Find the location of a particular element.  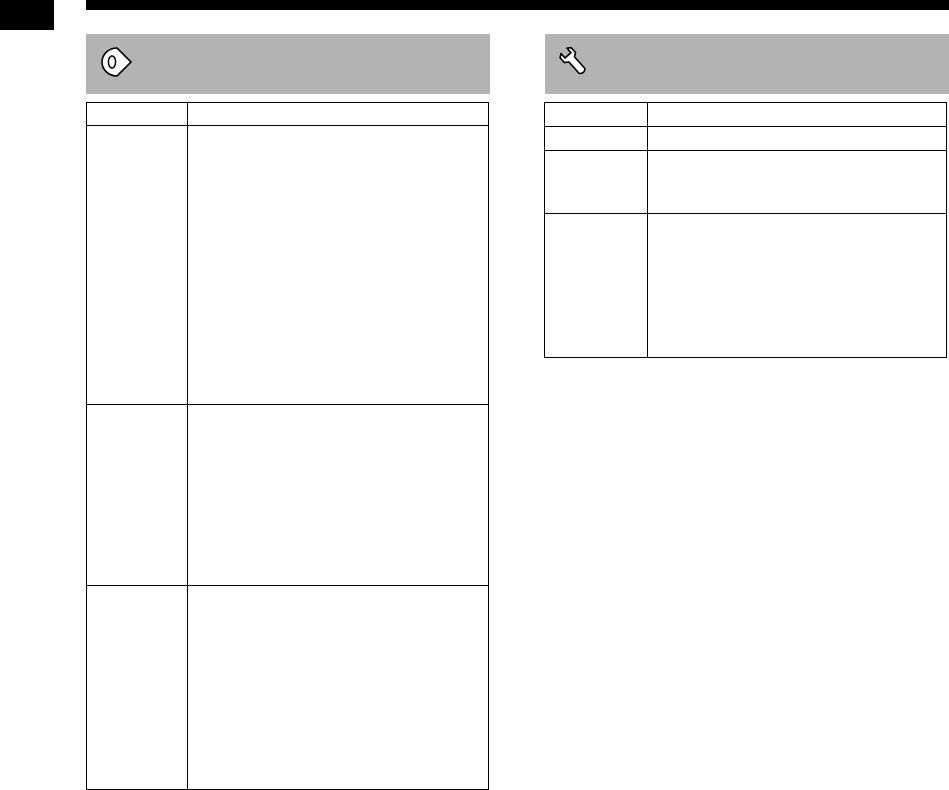

speaker-icon is located at coordinates (116, 64).